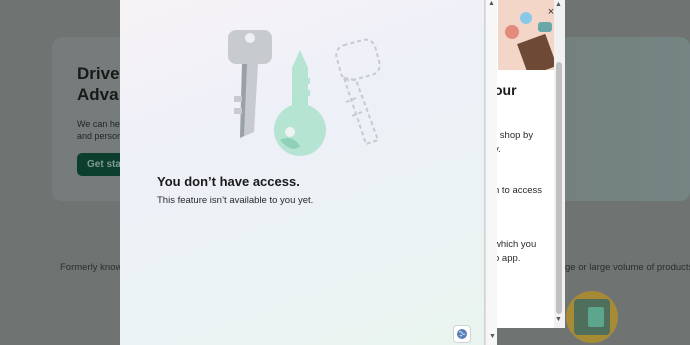  I want to click on products-text: ge or large volume of products., so click(627, 267).